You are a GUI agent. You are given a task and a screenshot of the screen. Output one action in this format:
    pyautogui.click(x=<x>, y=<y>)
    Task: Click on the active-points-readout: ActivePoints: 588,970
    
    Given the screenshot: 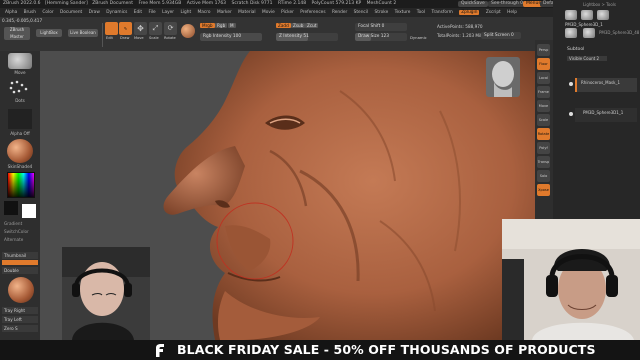 What is the action you would take?
    pyautogui.click(x=460, y=26)
    